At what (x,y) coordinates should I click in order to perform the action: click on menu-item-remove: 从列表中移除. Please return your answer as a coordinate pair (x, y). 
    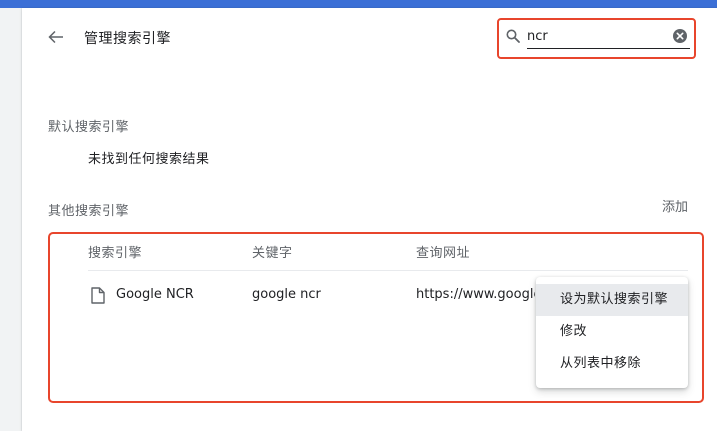
    Looking at the image, I should click on (612, 364).